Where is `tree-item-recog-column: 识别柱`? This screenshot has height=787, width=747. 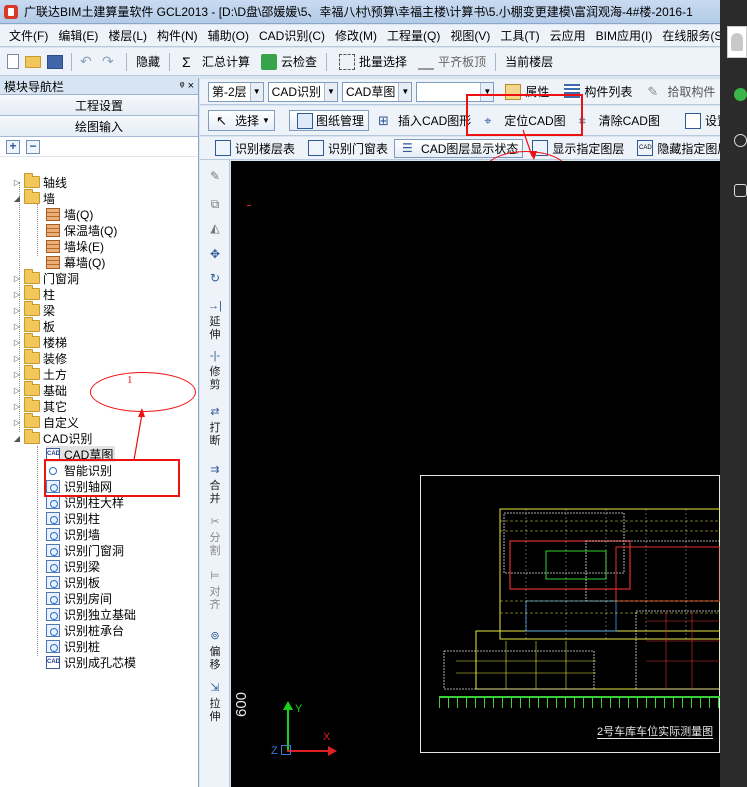 tree-item-recog-column: 识别柱 is located at coordinates (73, 518).